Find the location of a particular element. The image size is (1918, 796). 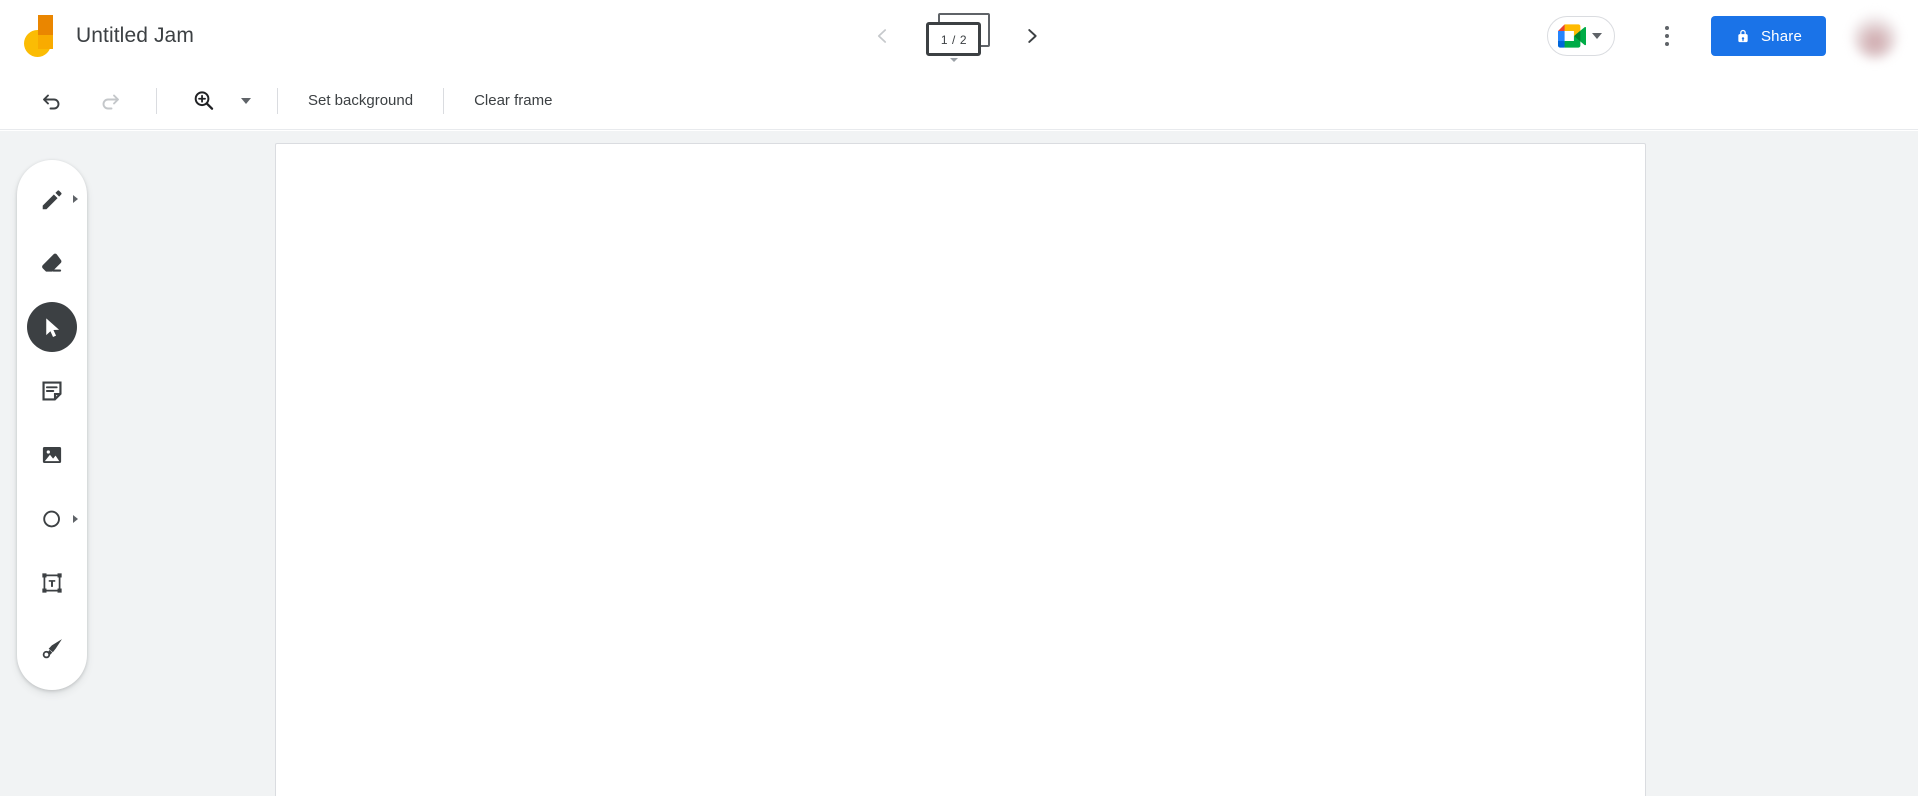

google-meet-button is located at coordinates (1580, 36).